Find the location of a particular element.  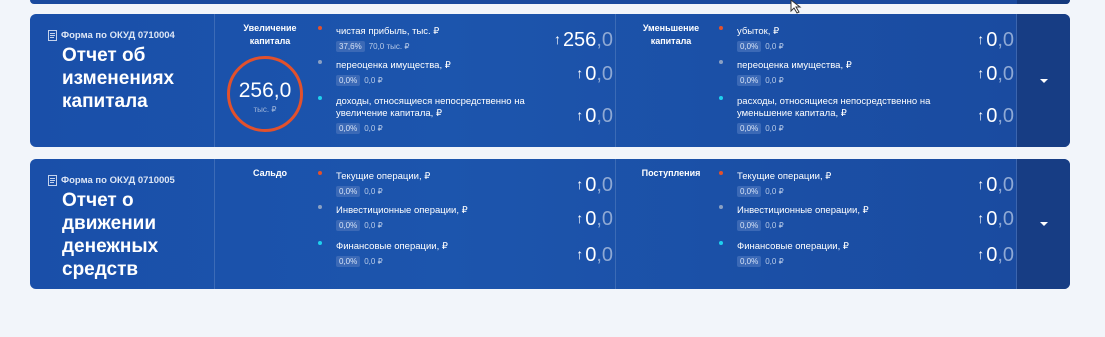

section-label: Уменьшение капитала is located at coordinates (671, 34).